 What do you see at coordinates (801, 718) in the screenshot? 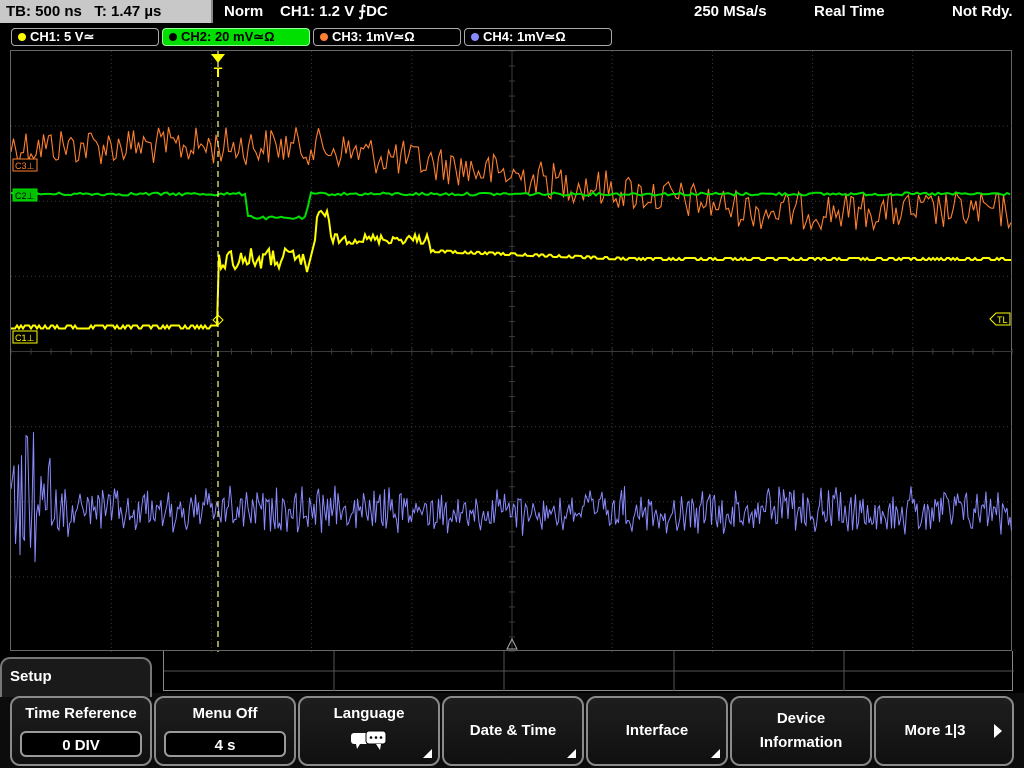
I see `device-info-label-line1: Device` at bounding box center [801, 718].